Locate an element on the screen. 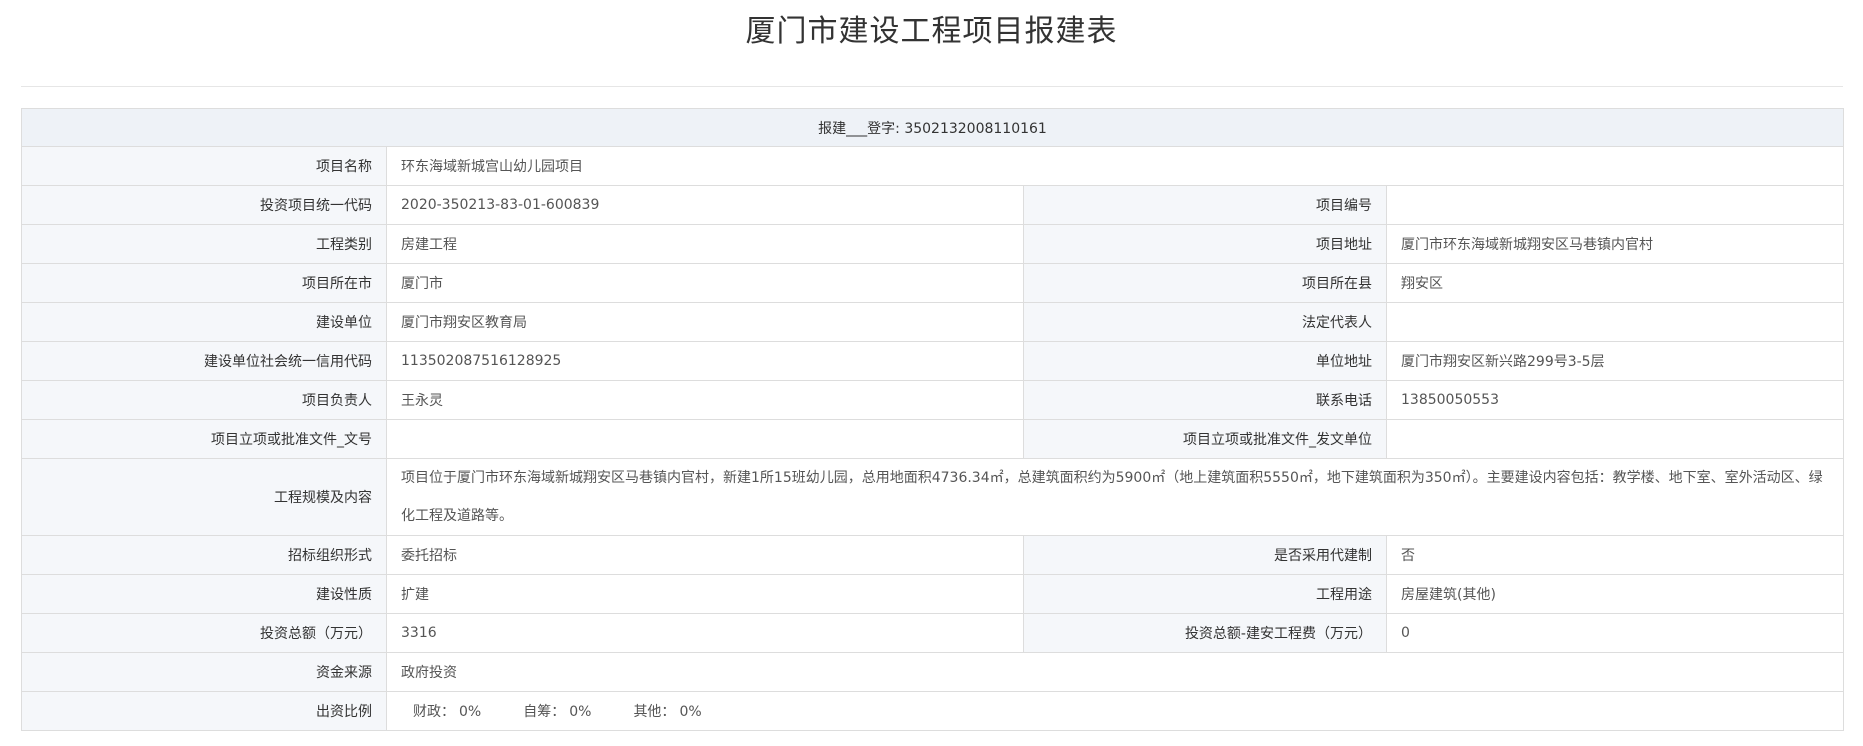  invest-code-value: 2020-350213-83-01-600839 is located at coordinates (705, 205).